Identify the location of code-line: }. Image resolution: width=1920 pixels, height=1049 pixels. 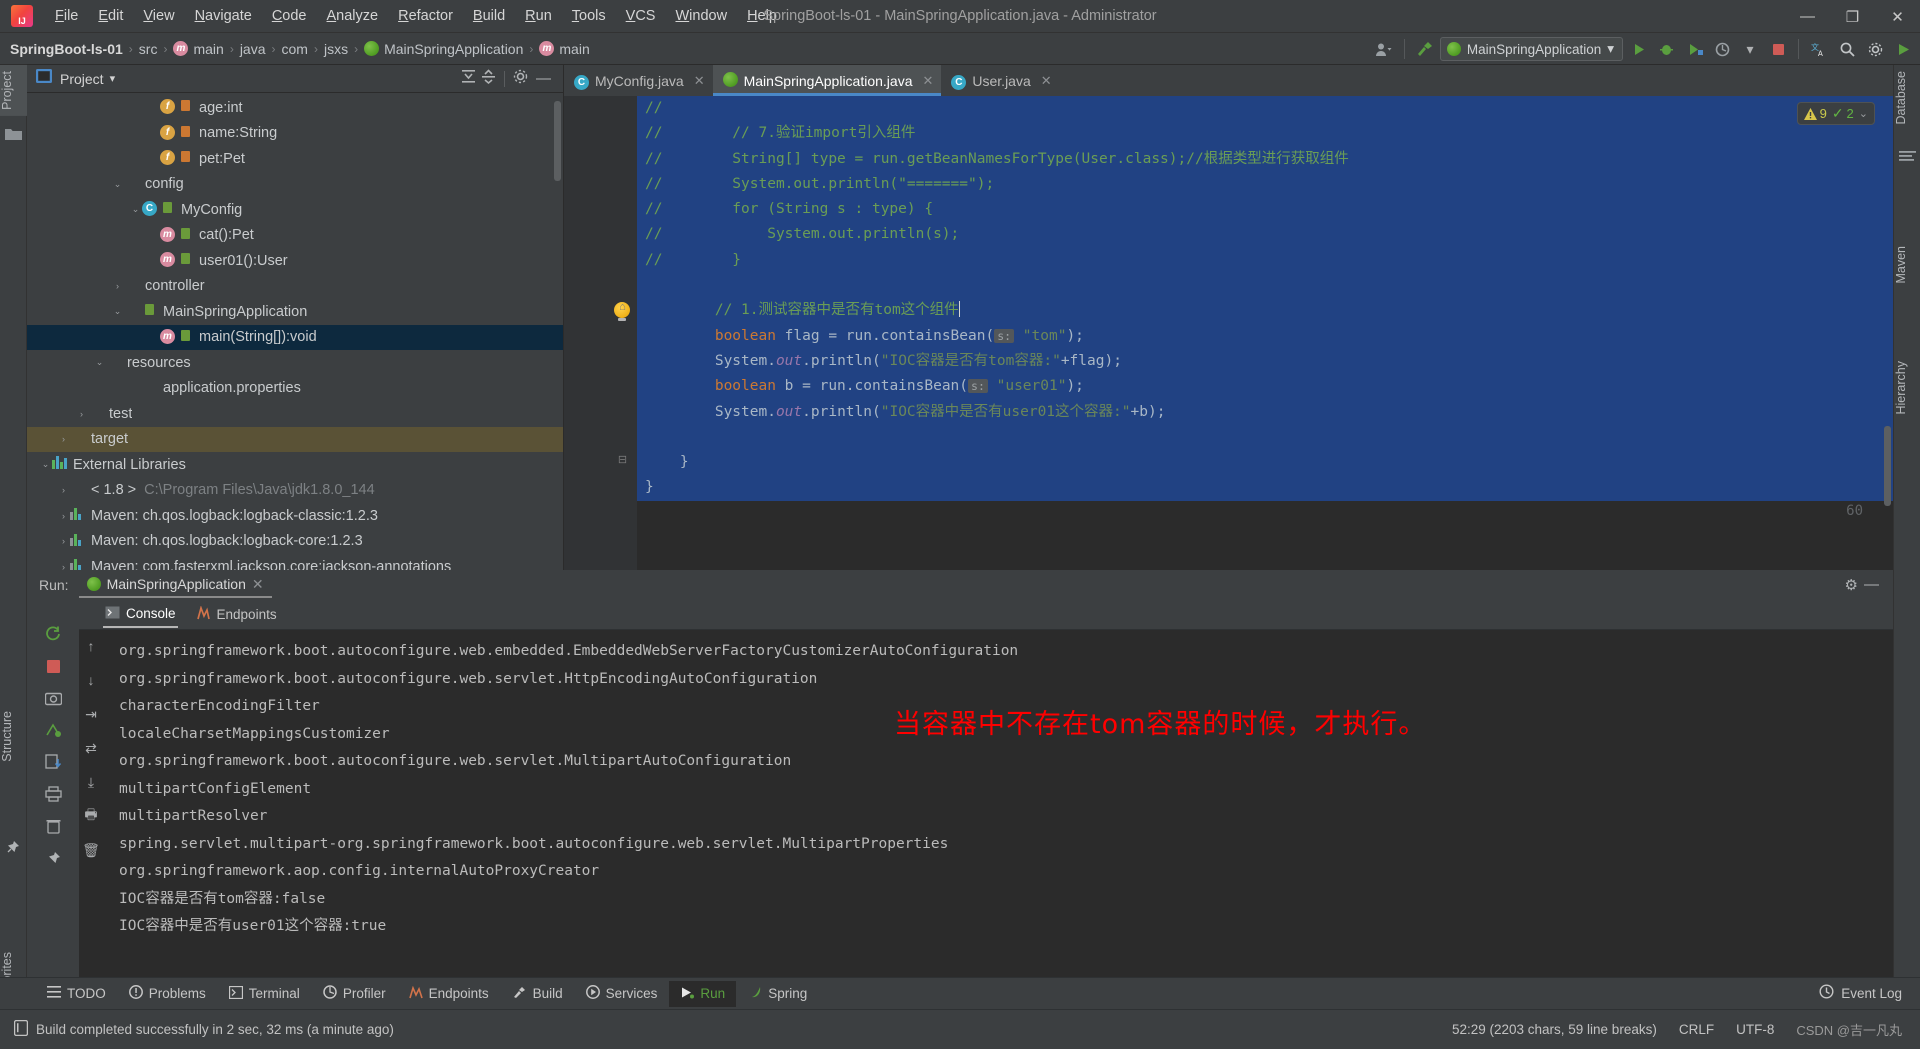
(1265, 463).